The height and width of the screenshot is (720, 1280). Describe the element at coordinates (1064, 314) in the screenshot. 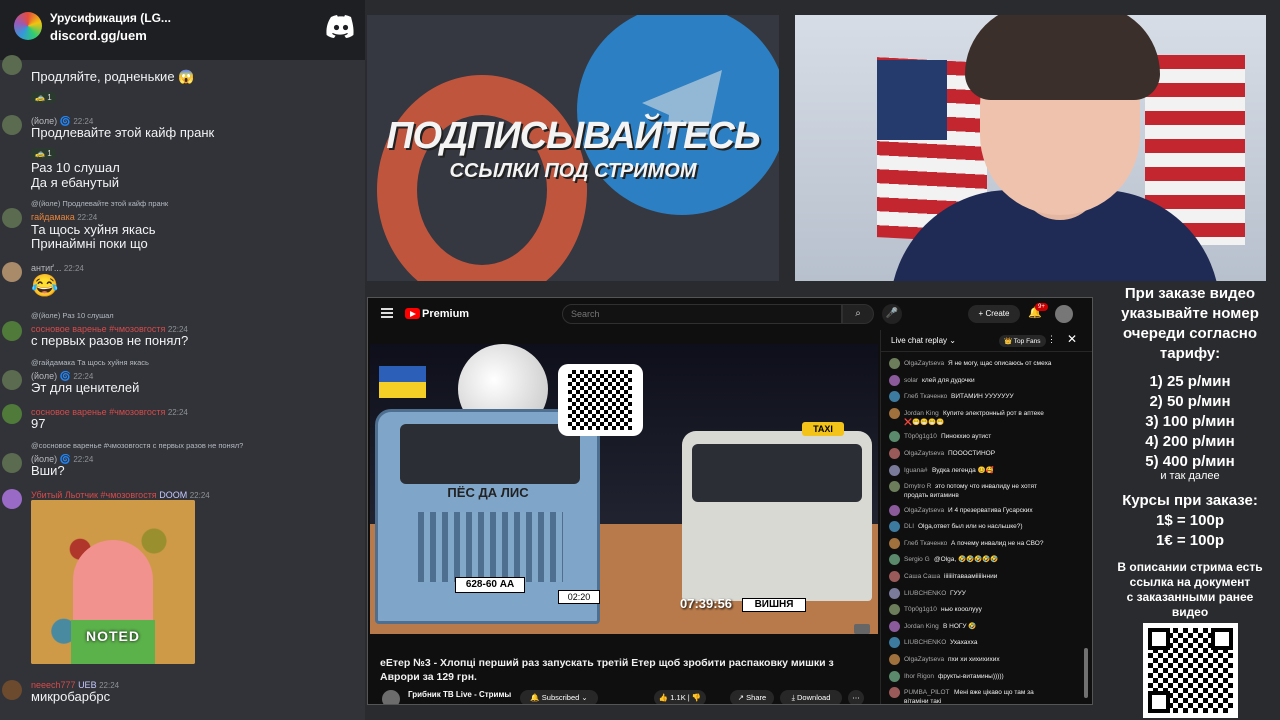

I see `account-avatar` at that location.